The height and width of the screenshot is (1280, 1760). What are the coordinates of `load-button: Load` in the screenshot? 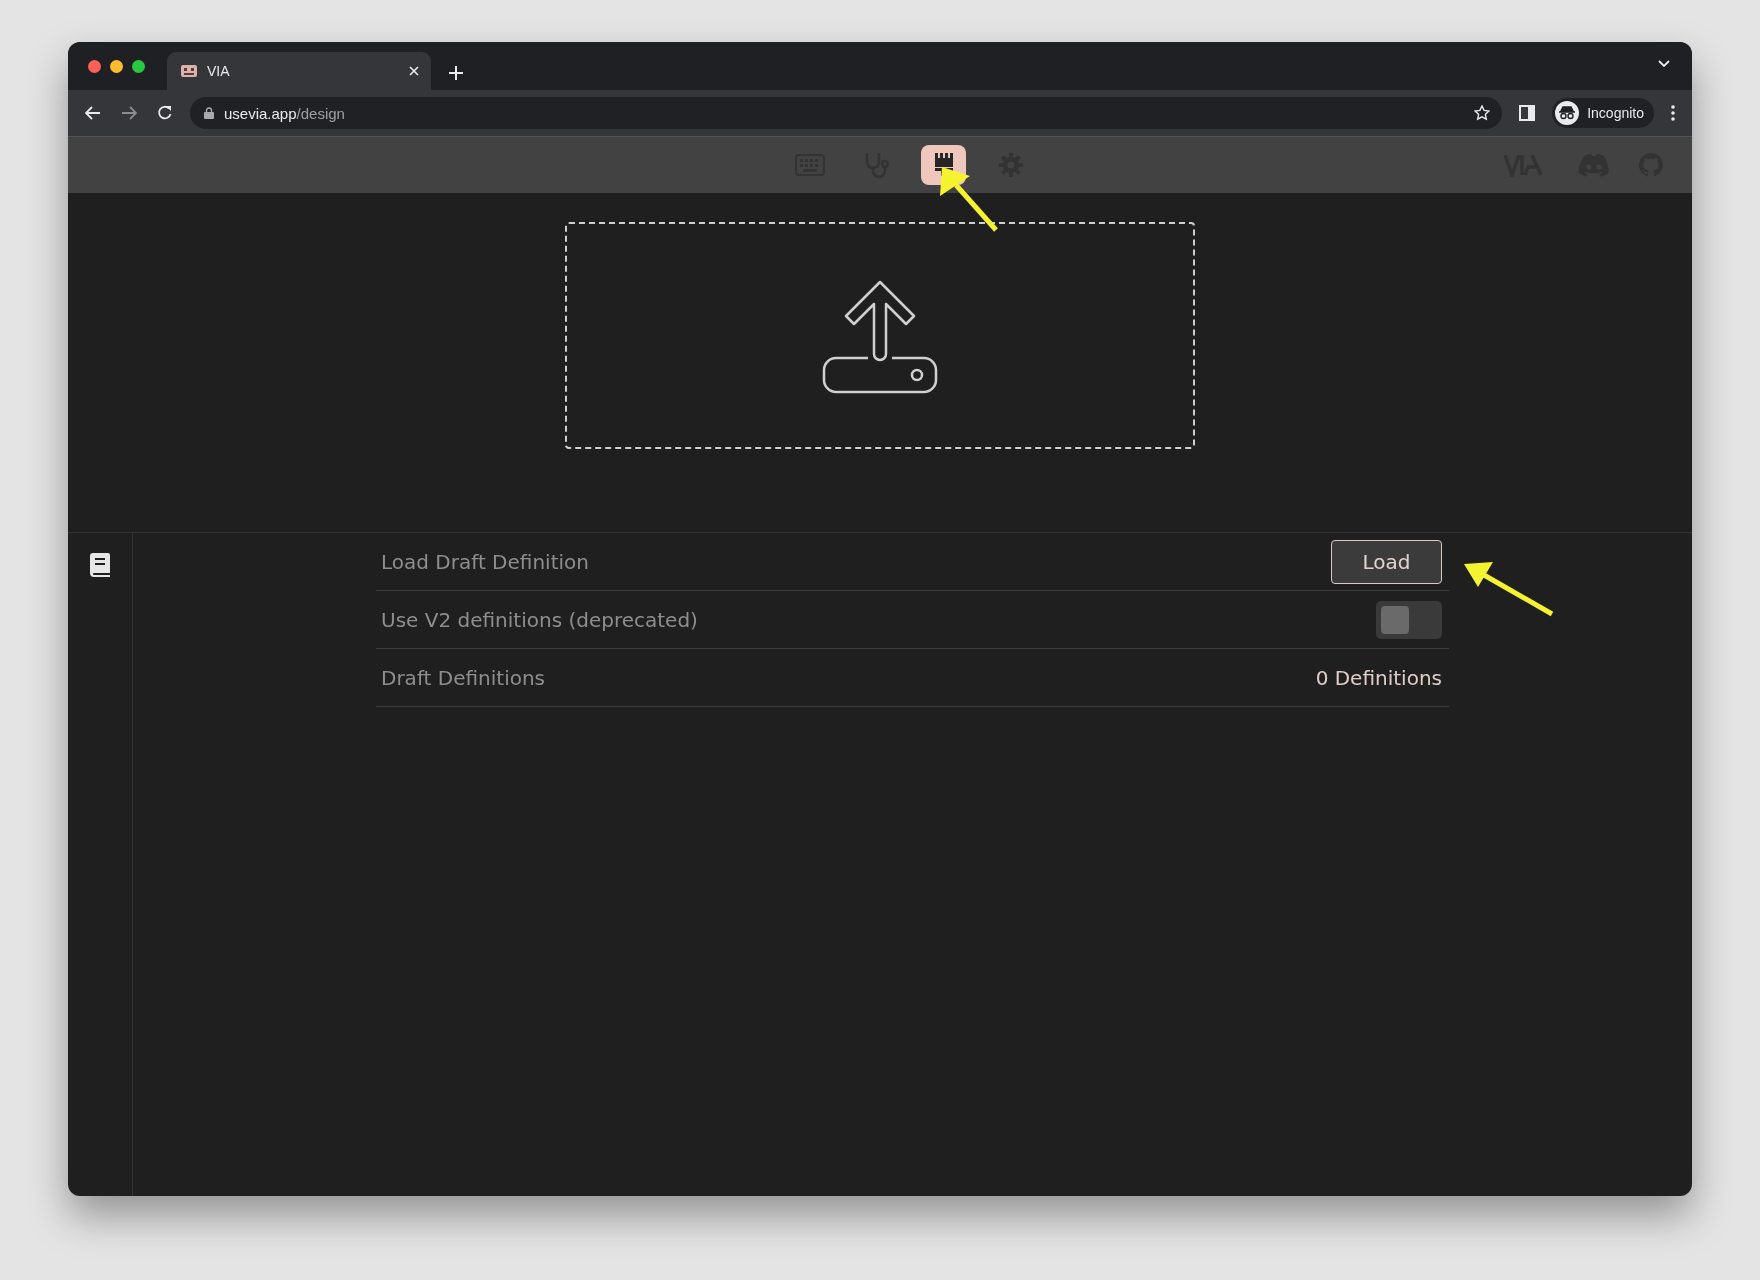 It's located at (1386, 561).